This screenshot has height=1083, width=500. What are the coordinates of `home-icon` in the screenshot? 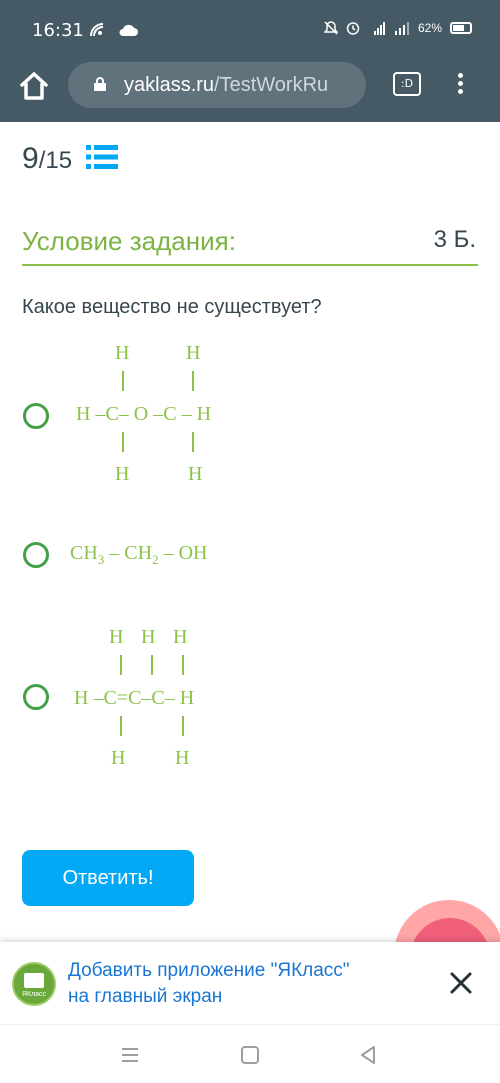 It's located at (34, 86).